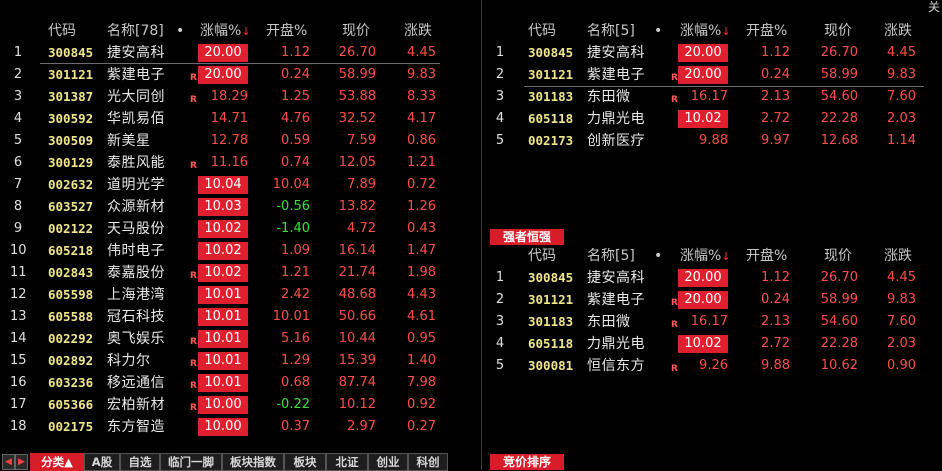  I want to click on stock-name: 东田微, so click(609, 322).